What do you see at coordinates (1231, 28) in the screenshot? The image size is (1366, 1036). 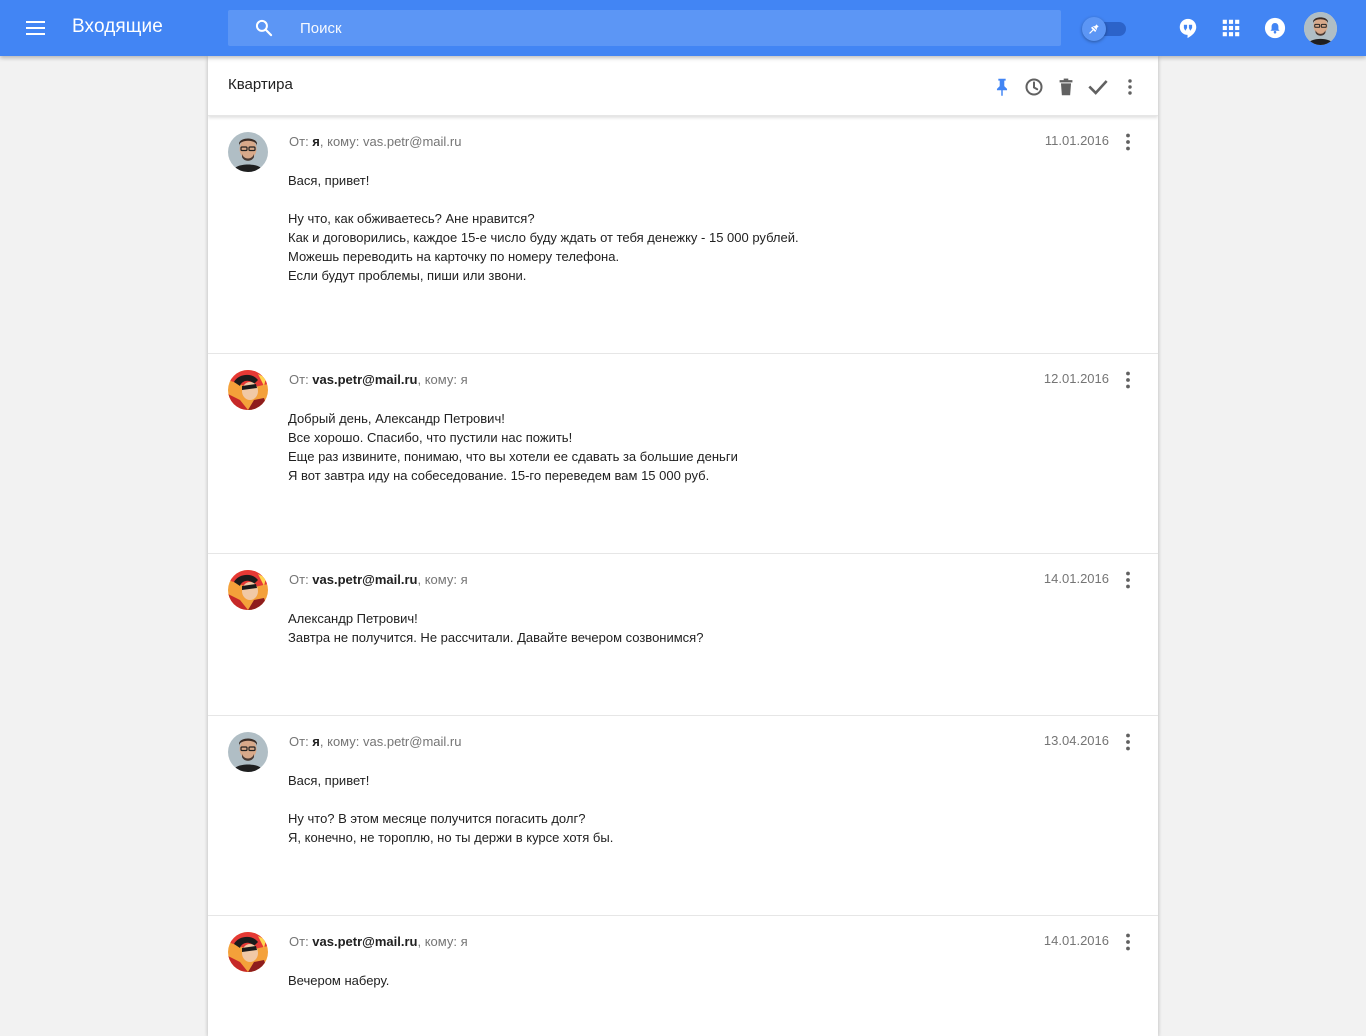 I see `apps-grid-icon` at bounding box center [1231, 28].